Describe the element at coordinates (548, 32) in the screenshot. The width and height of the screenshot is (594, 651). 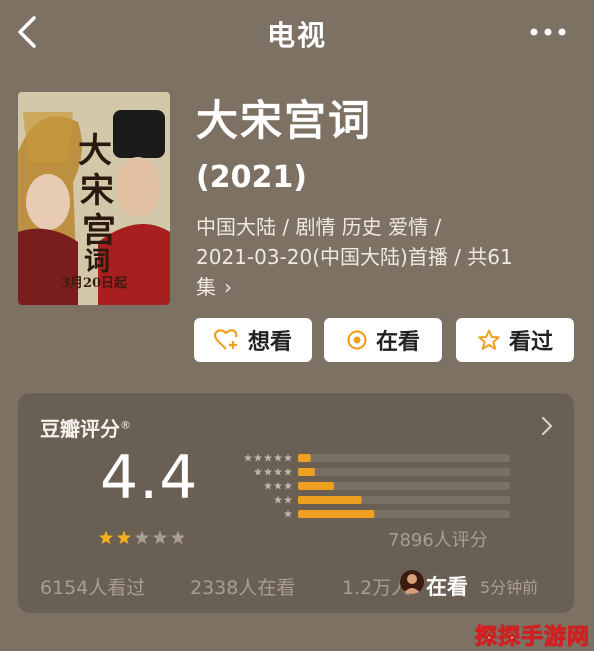
I see `more-icon` at that location.